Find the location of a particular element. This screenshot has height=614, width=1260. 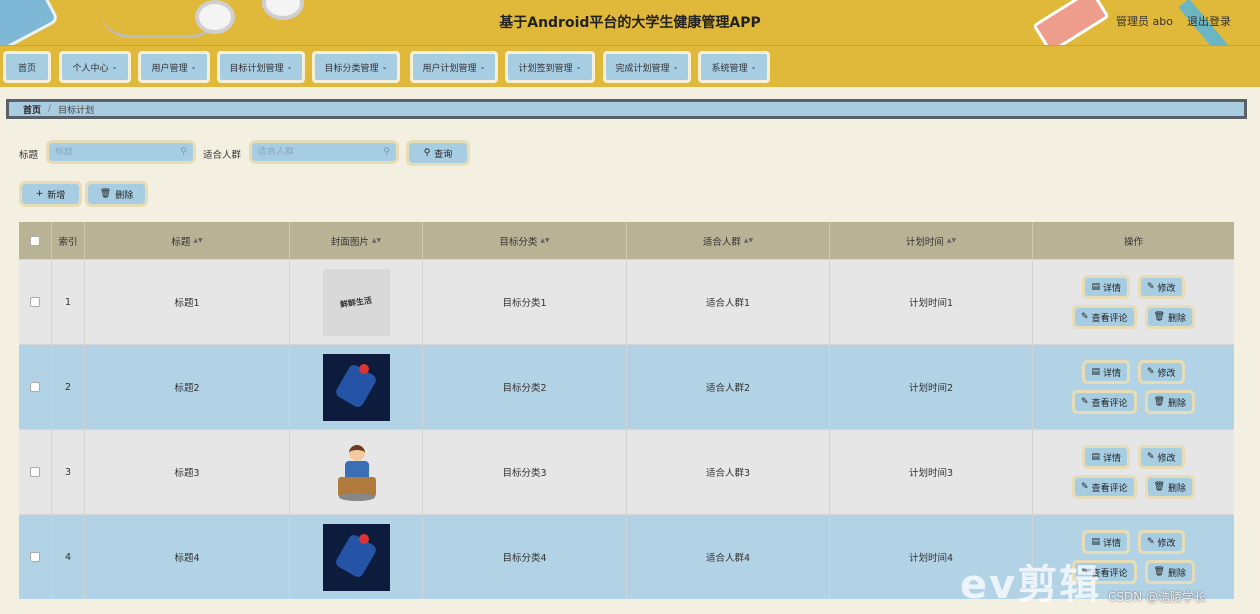

breadcrumb-current: 目标计划 is located at coordinates (76, 110).